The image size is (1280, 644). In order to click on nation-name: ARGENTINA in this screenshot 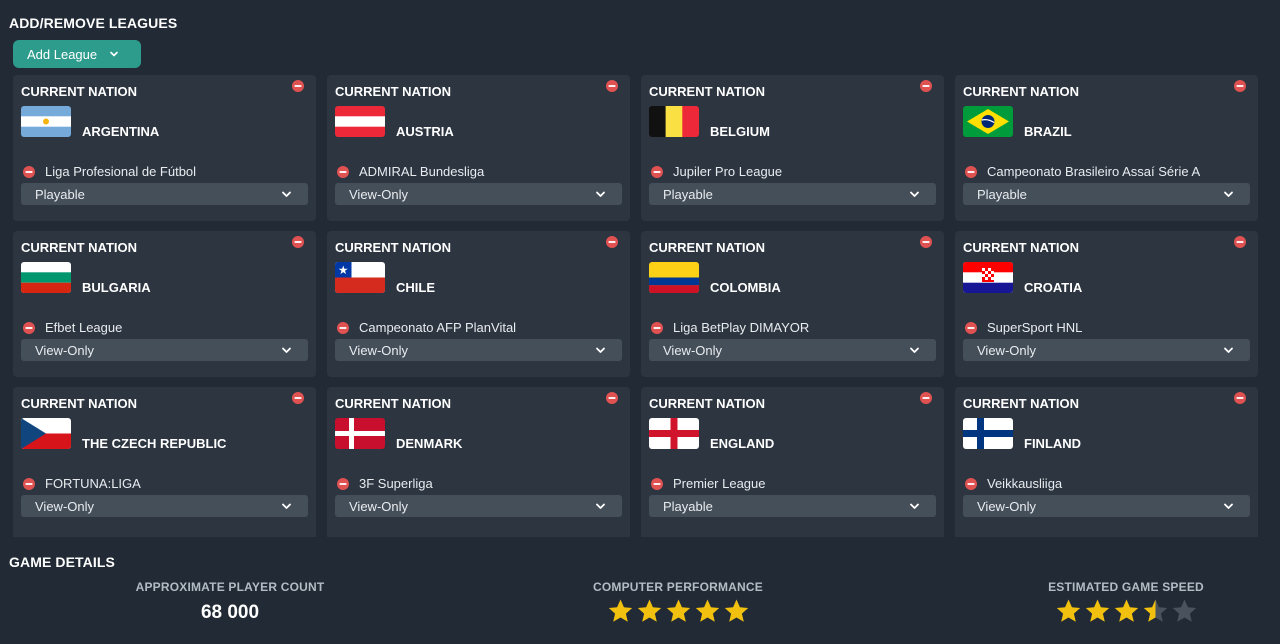, I will do `click(121, 131)`.